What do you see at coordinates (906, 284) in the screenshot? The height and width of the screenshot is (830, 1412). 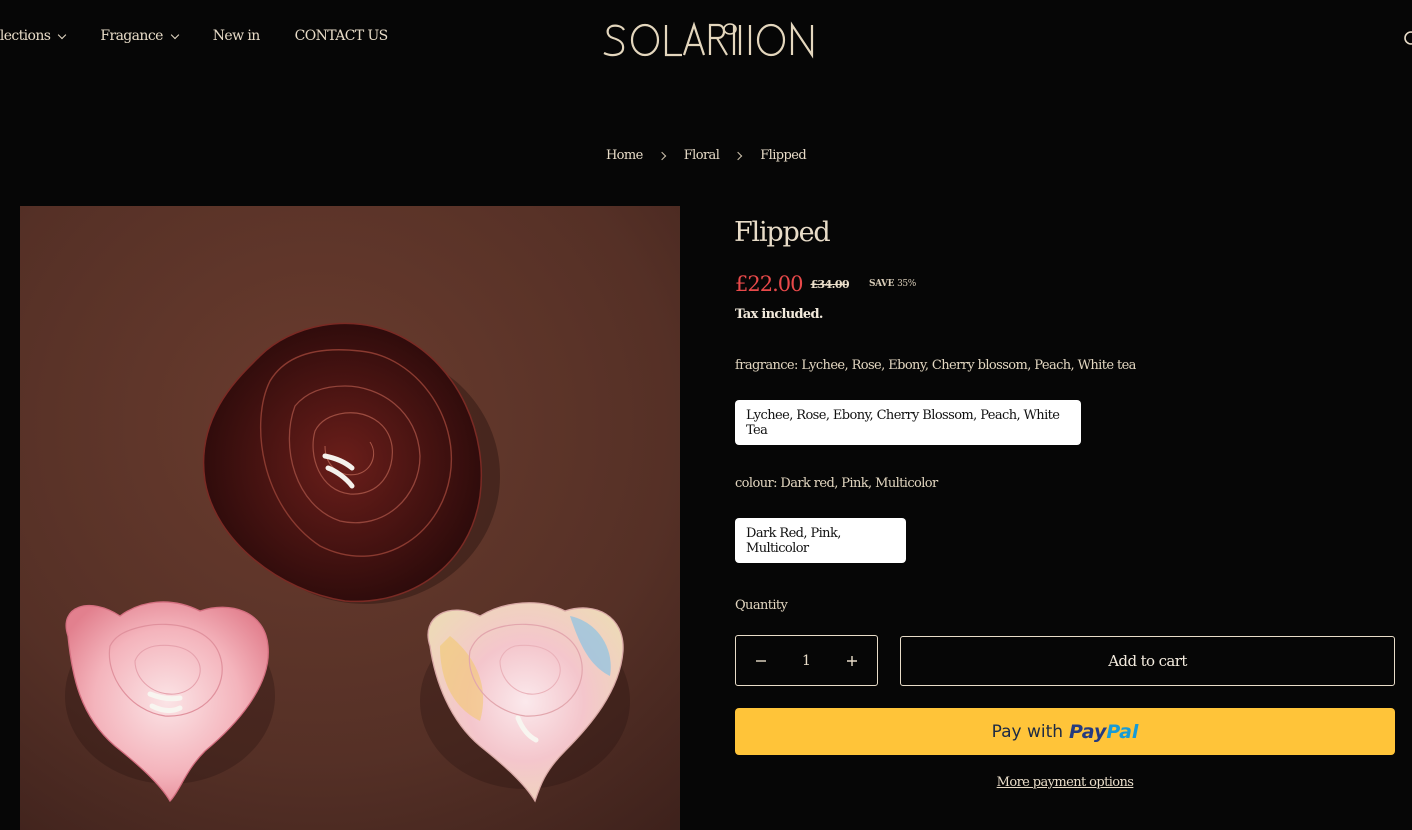 I see `save-value: 35%` at bounding box center [906, 284].